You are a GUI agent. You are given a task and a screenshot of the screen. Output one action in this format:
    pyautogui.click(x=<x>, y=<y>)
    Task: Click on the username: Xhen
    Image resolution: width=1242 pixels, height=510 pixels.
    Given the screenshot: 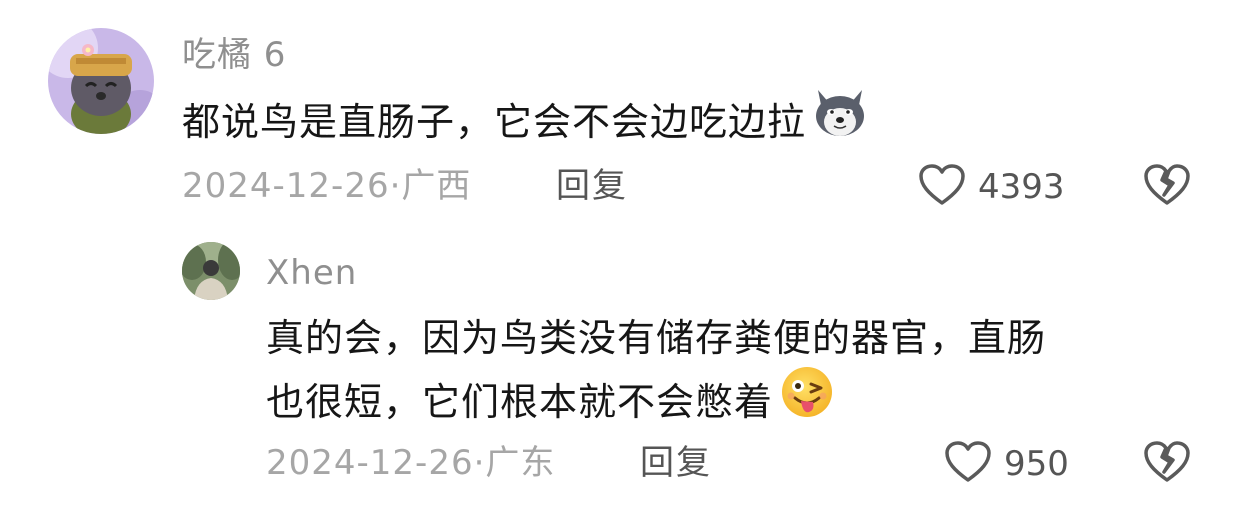 What is the action you would take?
    pyautogui.click(x=311, y=273)
    